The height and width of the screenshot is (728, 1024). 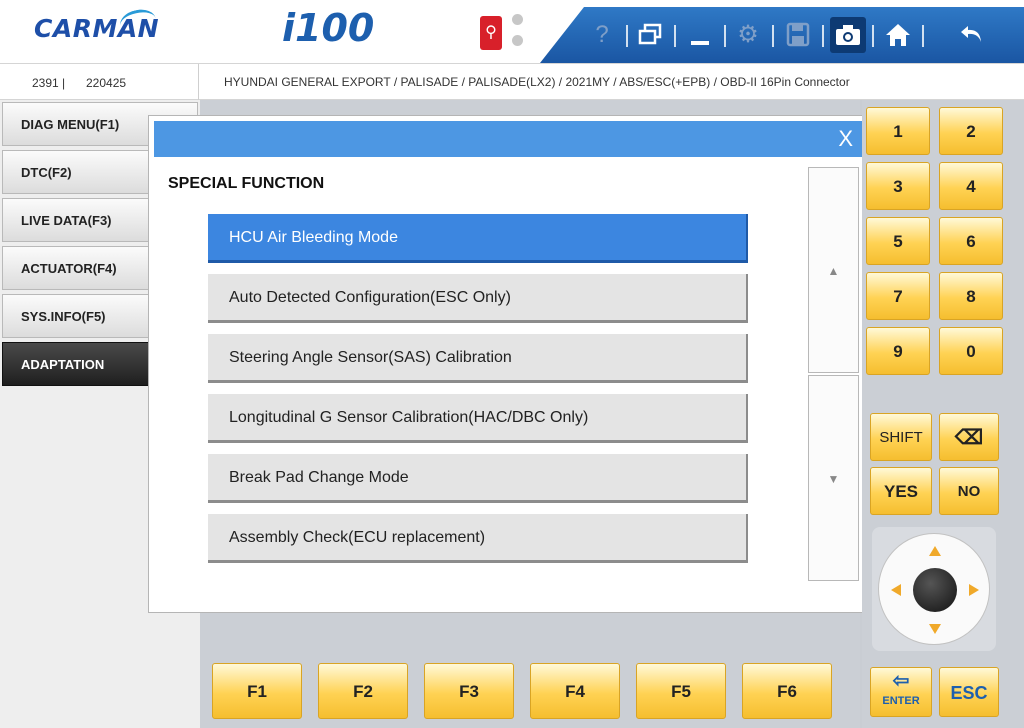 I want to click on f1-key: F1, so click(x=257, y=691).